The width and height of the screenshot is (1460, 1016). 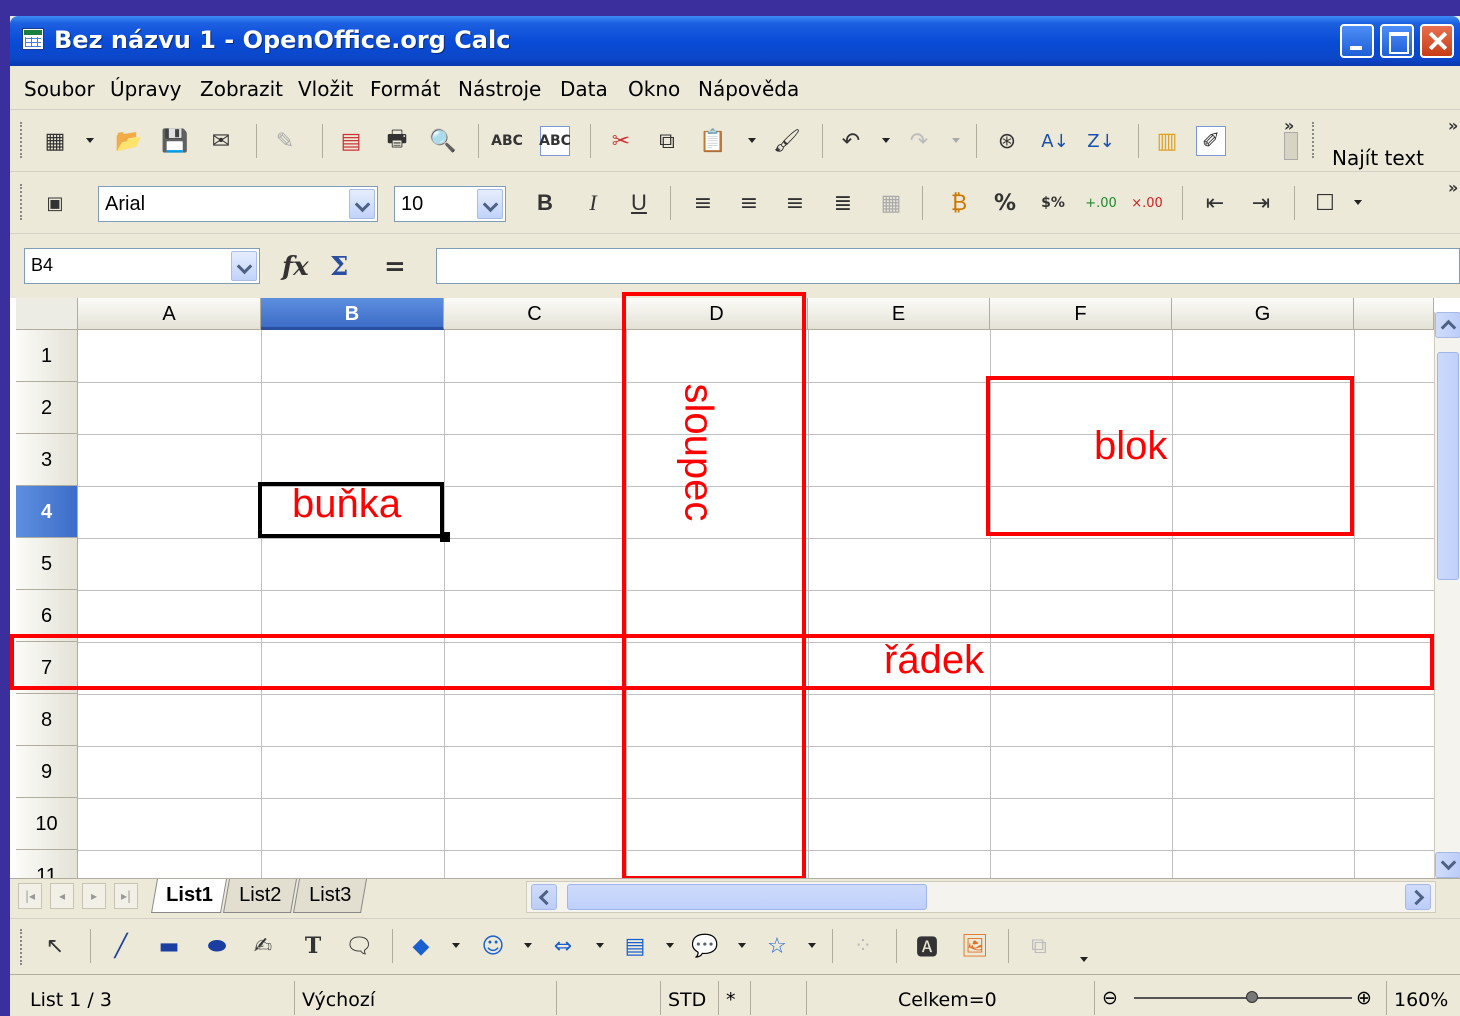 I want to click on font-size-dropdown-icon, so click(x=490, y=204).